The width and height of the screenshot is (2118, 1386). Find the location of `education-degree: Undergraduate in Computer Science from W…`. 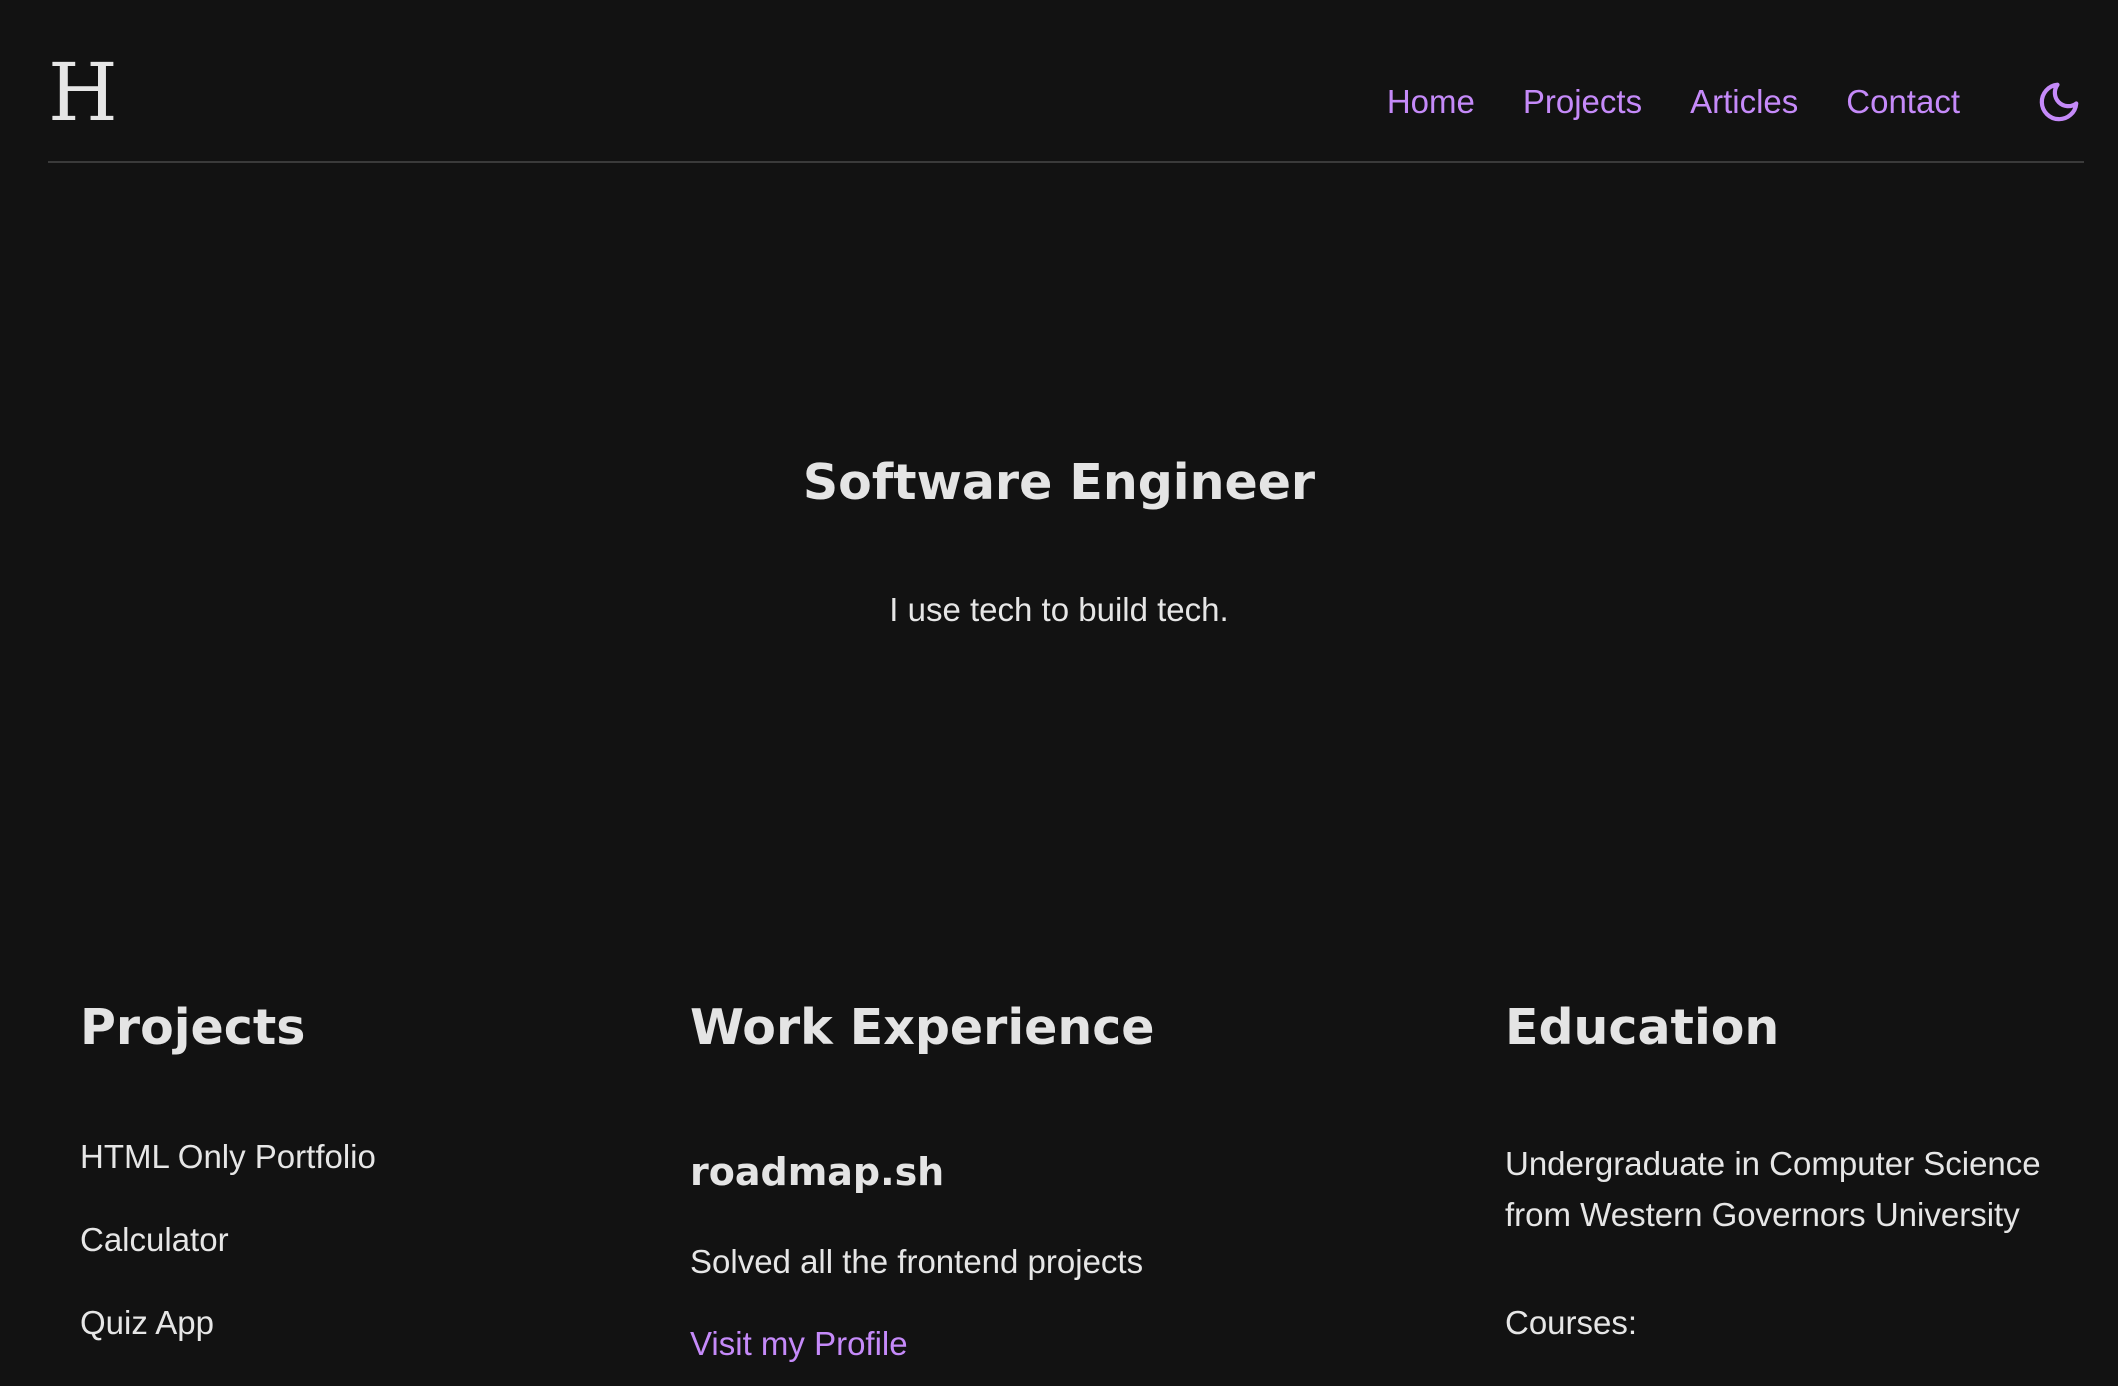

education-degree: Undergraduate in Computer Science from W… is located at coordinates (1773, 1189).